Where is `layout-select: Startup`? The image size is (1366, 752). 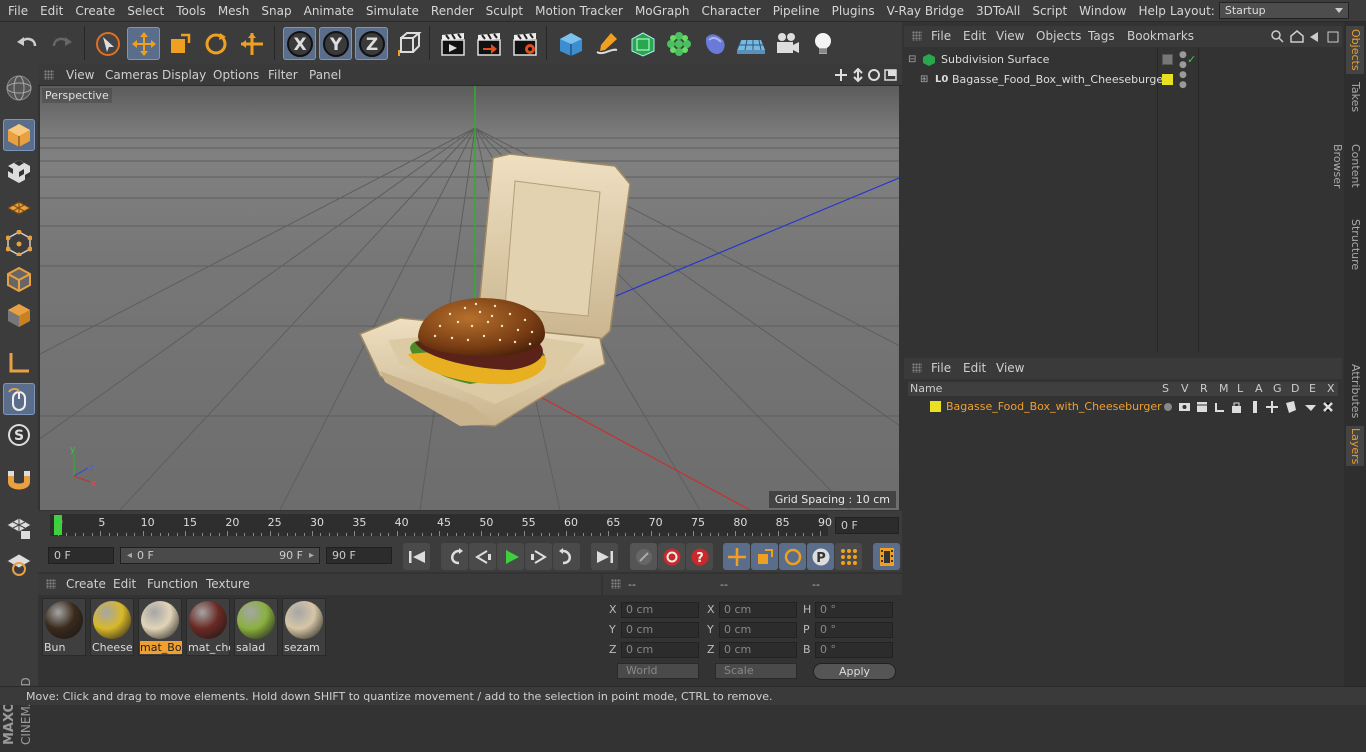 layout-select: Startup is located at coordinates (1283, 10).